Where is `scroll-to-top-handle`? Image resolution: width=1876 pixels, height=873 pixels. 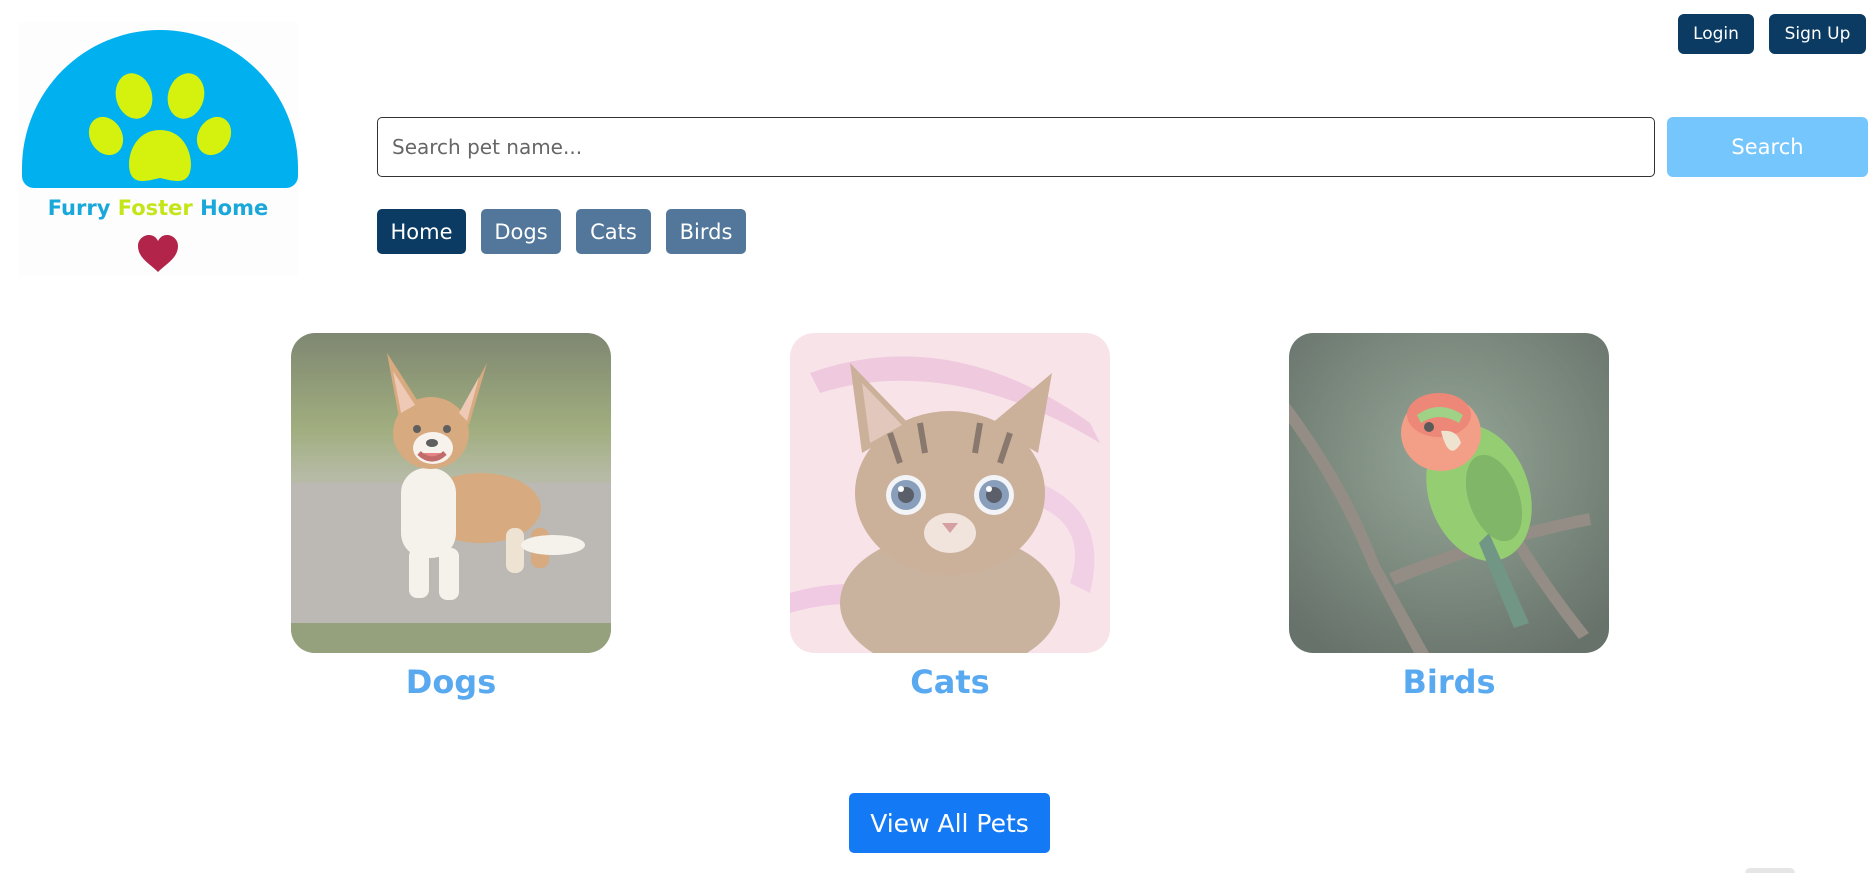 scroll-to-top-handle is located at coordinates (1770, 870).